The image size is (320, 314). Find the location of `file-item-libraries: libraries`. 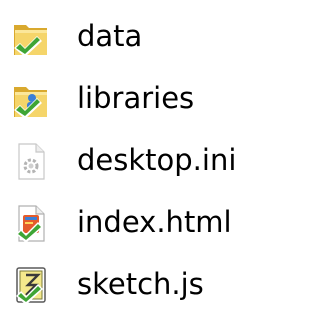

file-item-libraries: libraries is located at coordinates (129, 99).